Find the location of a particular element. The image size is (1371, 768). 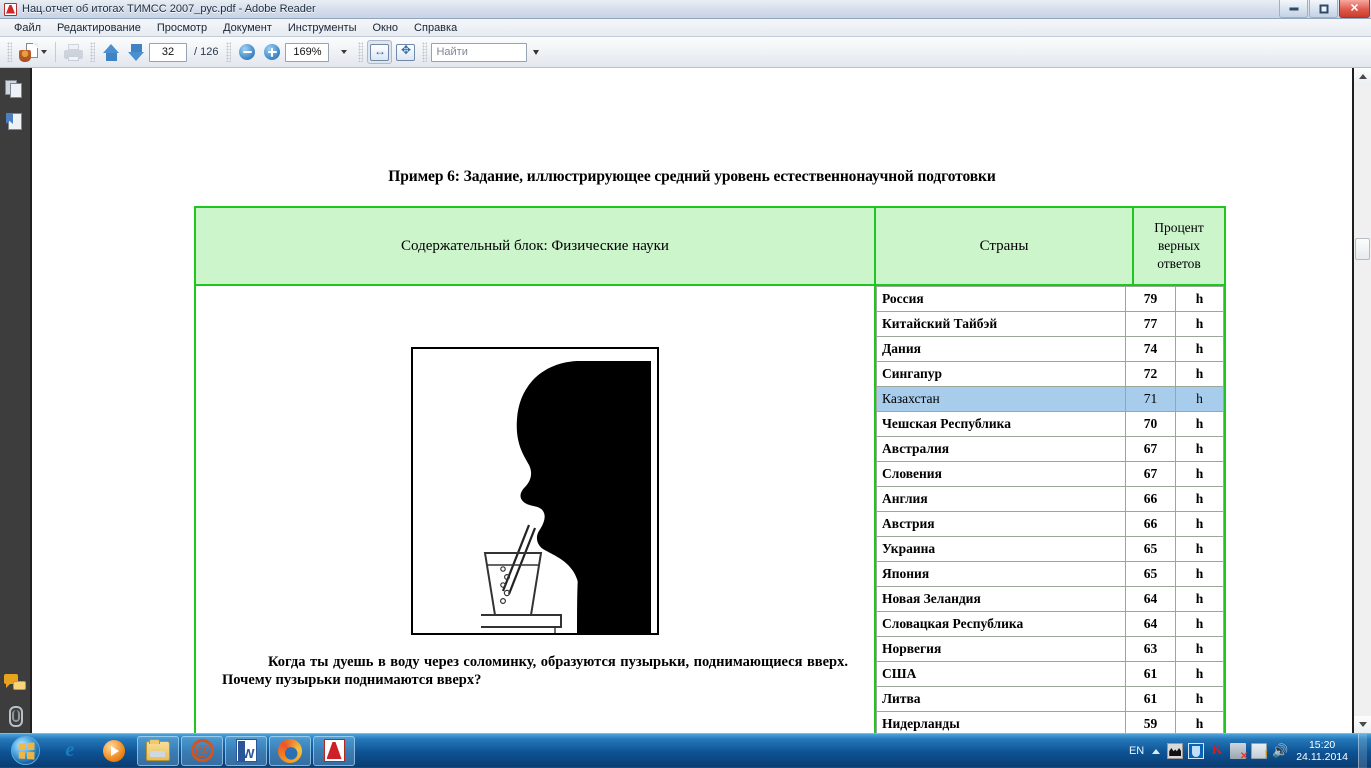

header-percent-line-1: Процент is located at coordinates (1179, 228).